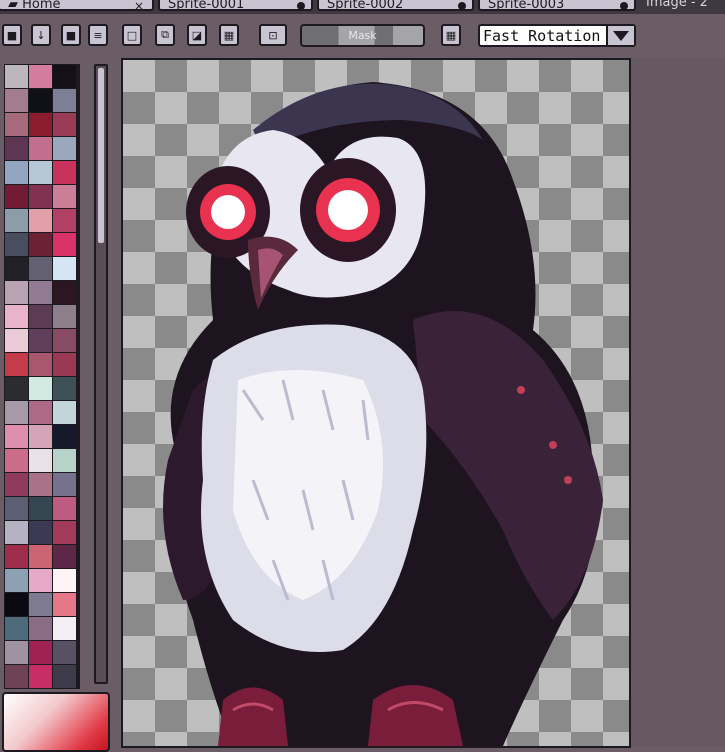 The height and width of the screenshot is (752, 725). I want to click on chevron-down-icon, so click(620, 35).